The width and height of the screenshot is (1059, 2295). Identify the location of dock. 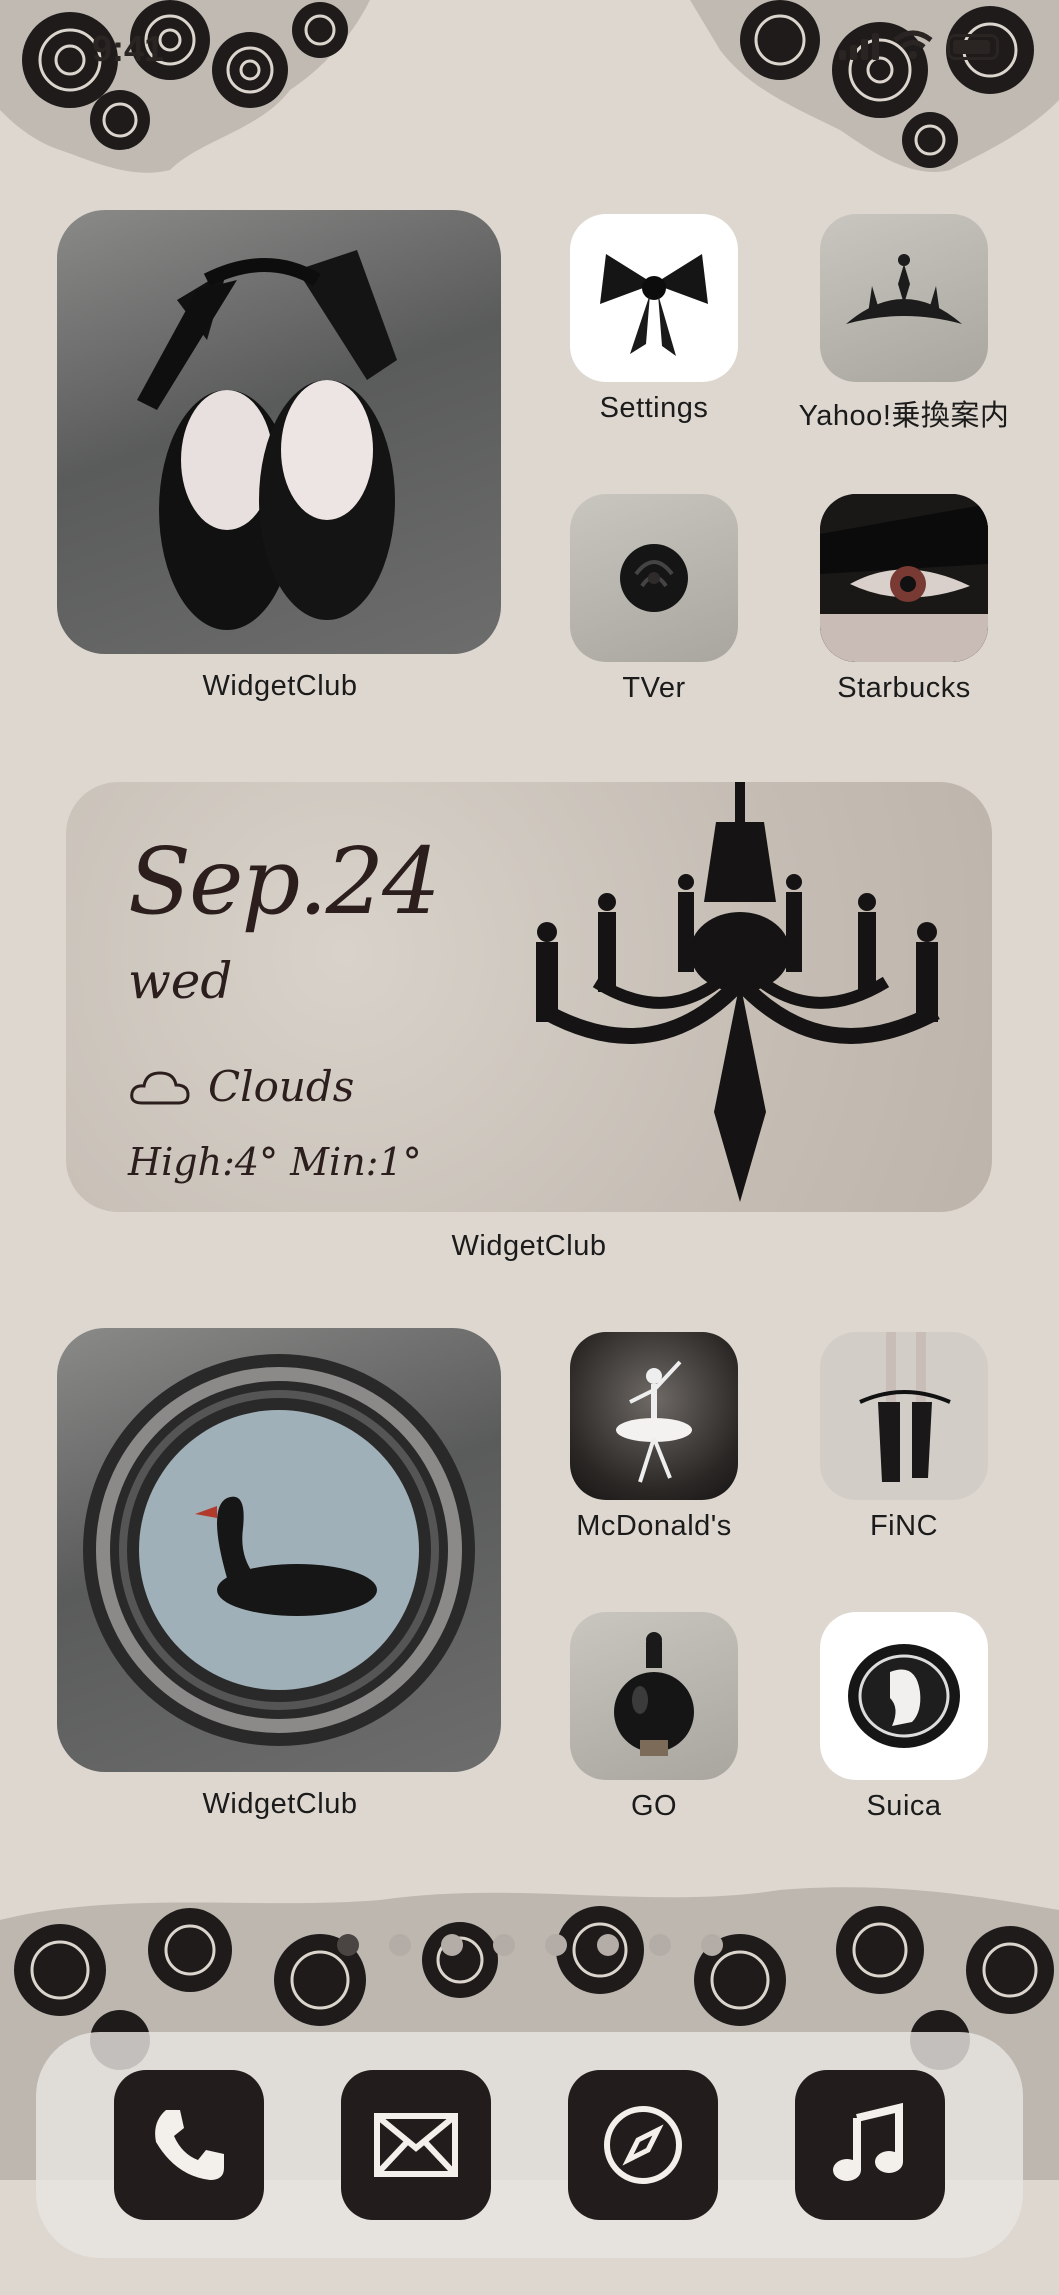
(529, 2145).